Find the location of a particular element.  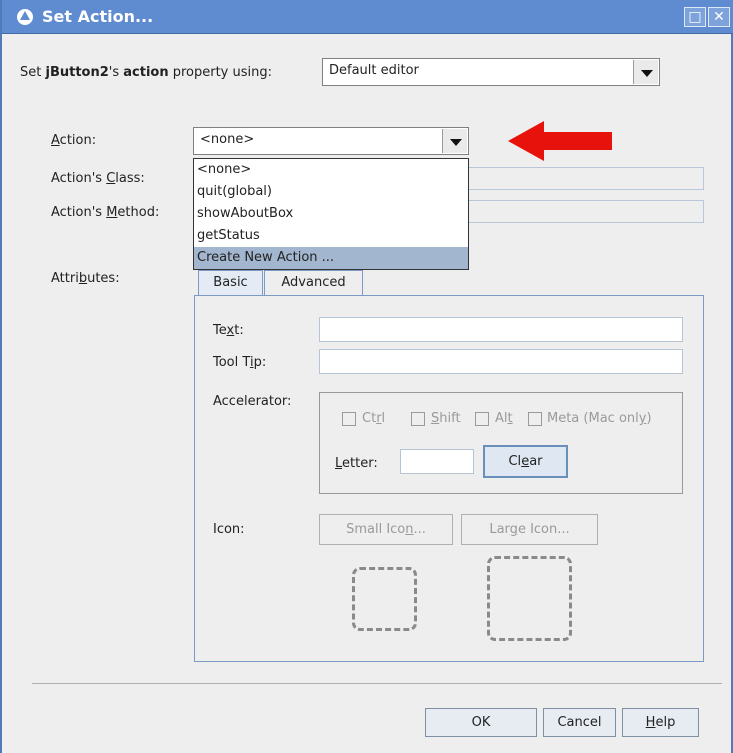

meta-label: Meta (Mac only) is located at coordinates (599, 418).